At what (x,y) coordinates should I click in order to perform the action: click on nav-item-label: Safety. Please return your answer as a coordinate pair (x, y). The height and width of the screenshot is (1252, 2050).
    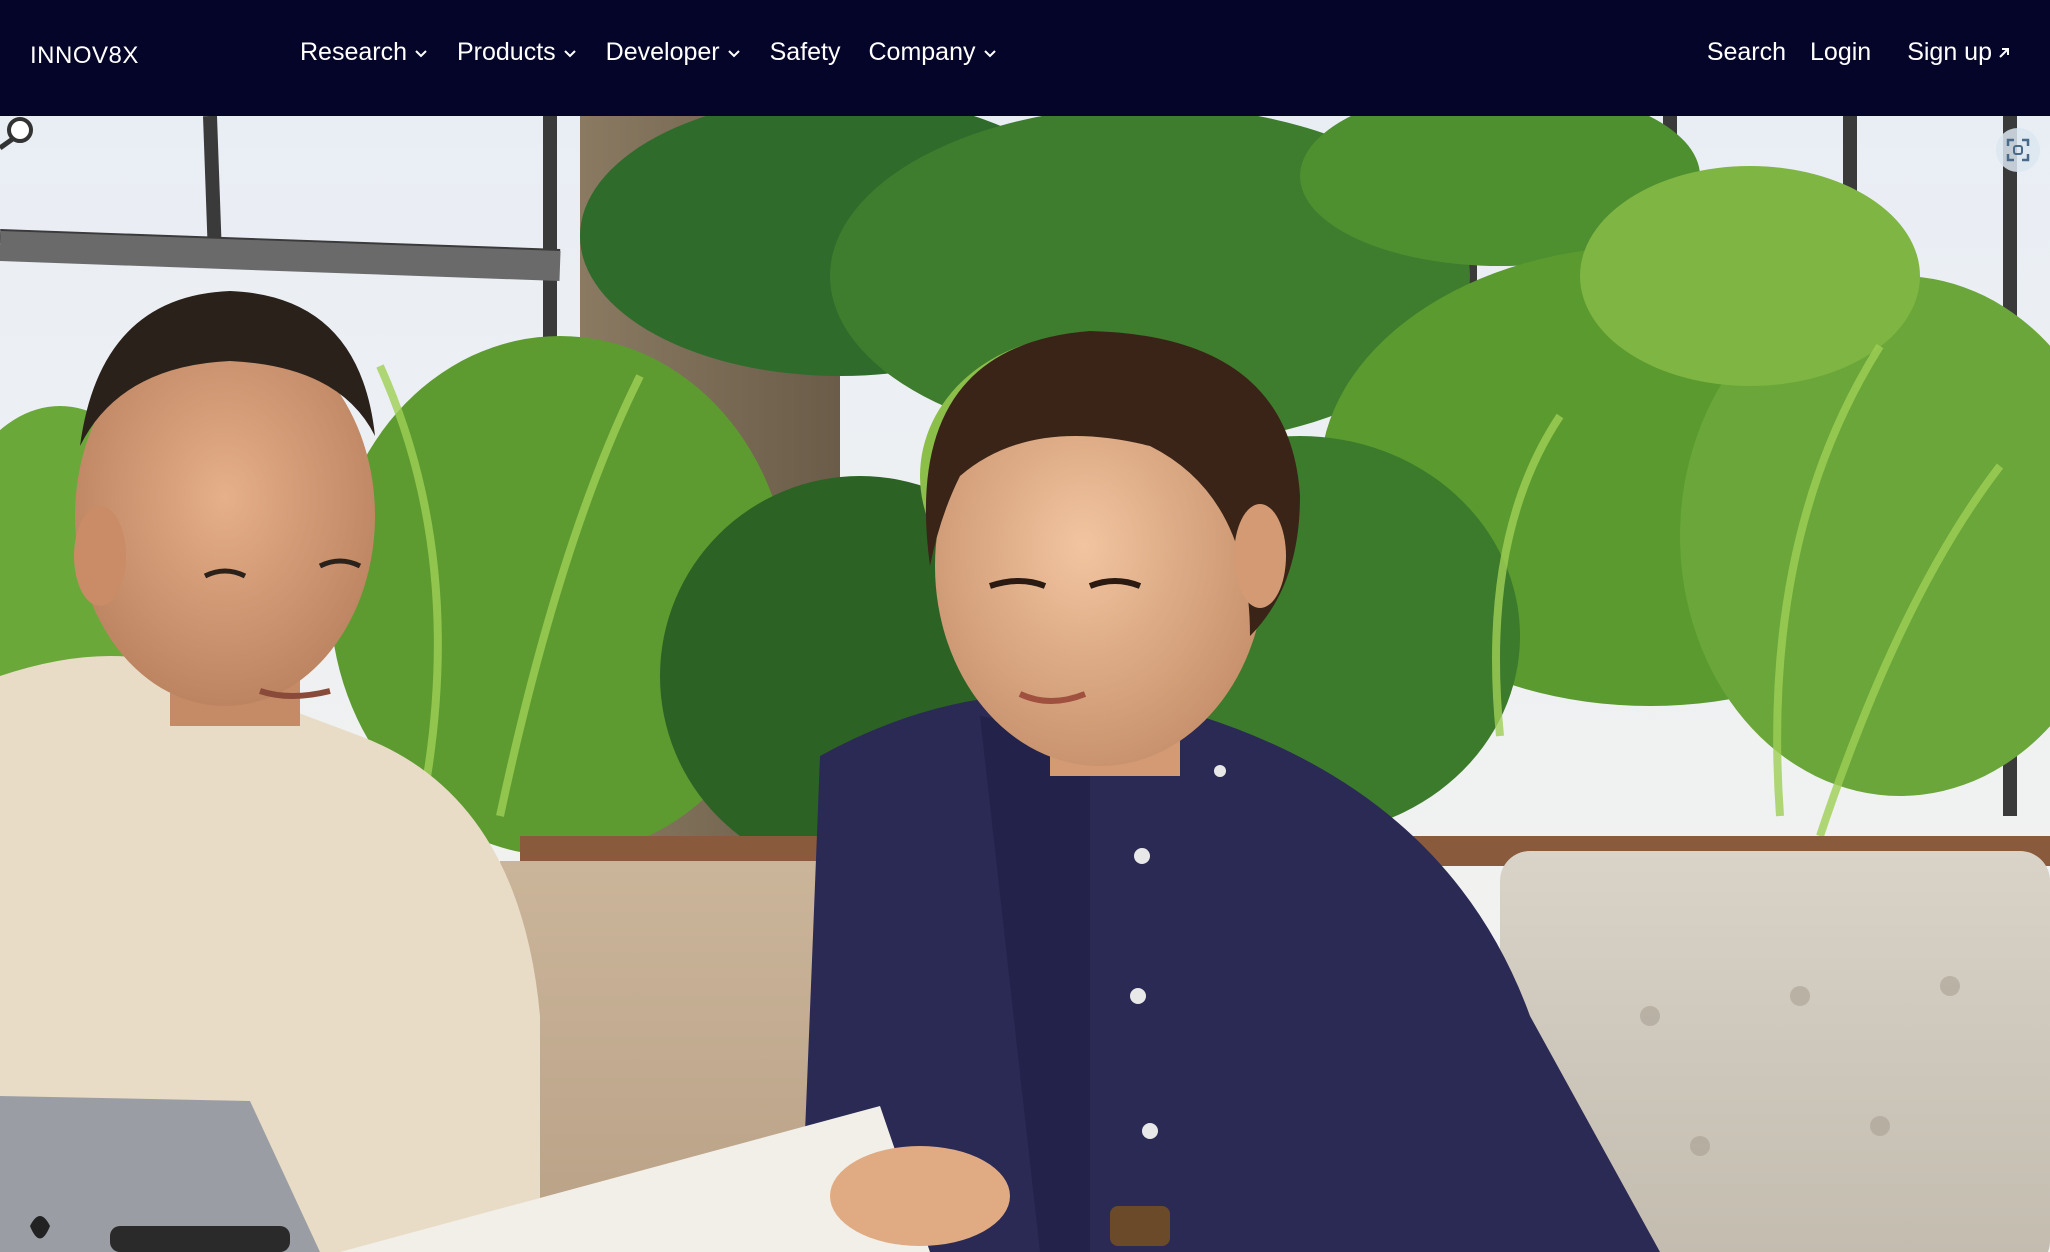
    Looking at the image, I should click on (805, 52).